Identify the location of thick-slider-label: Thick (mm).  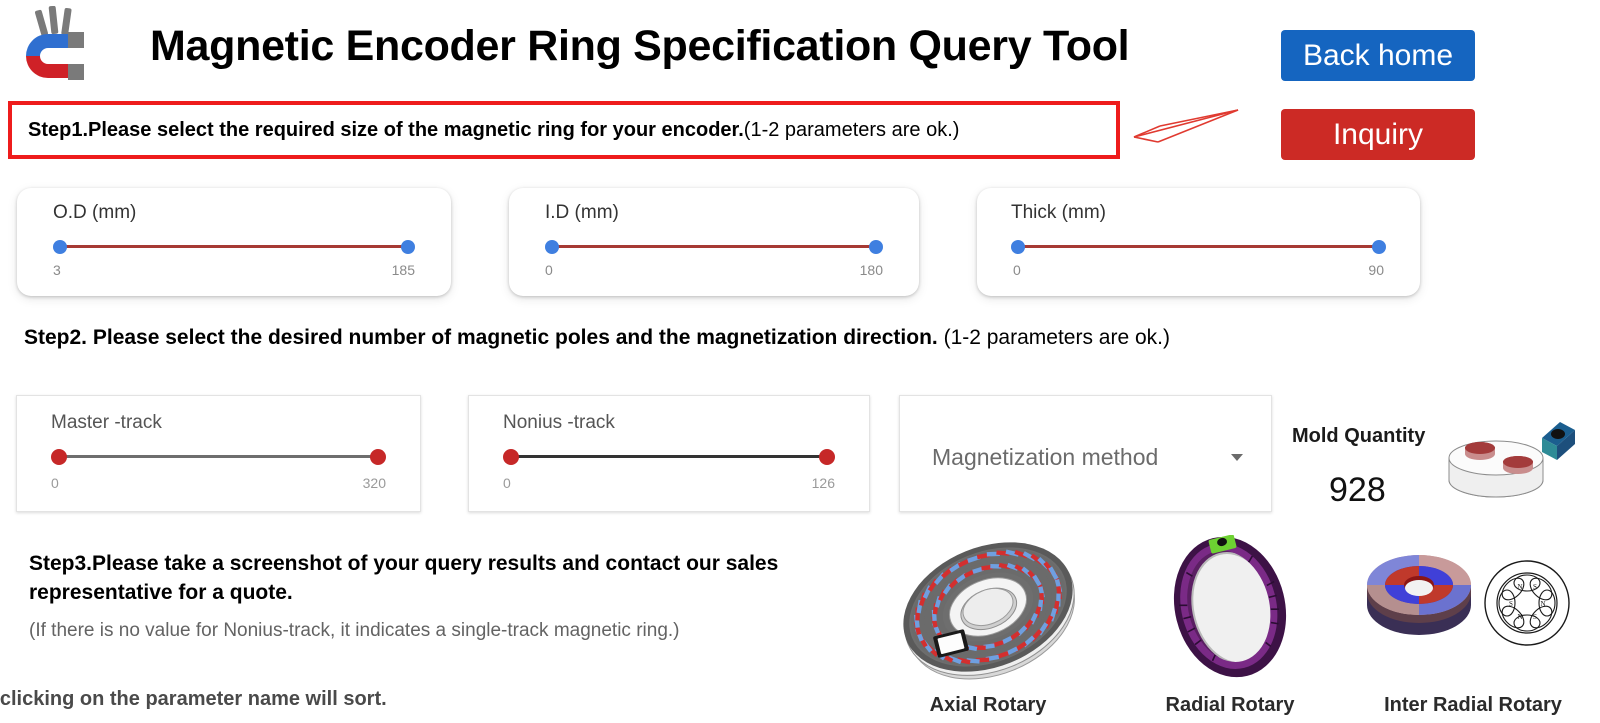
(1058, 212).